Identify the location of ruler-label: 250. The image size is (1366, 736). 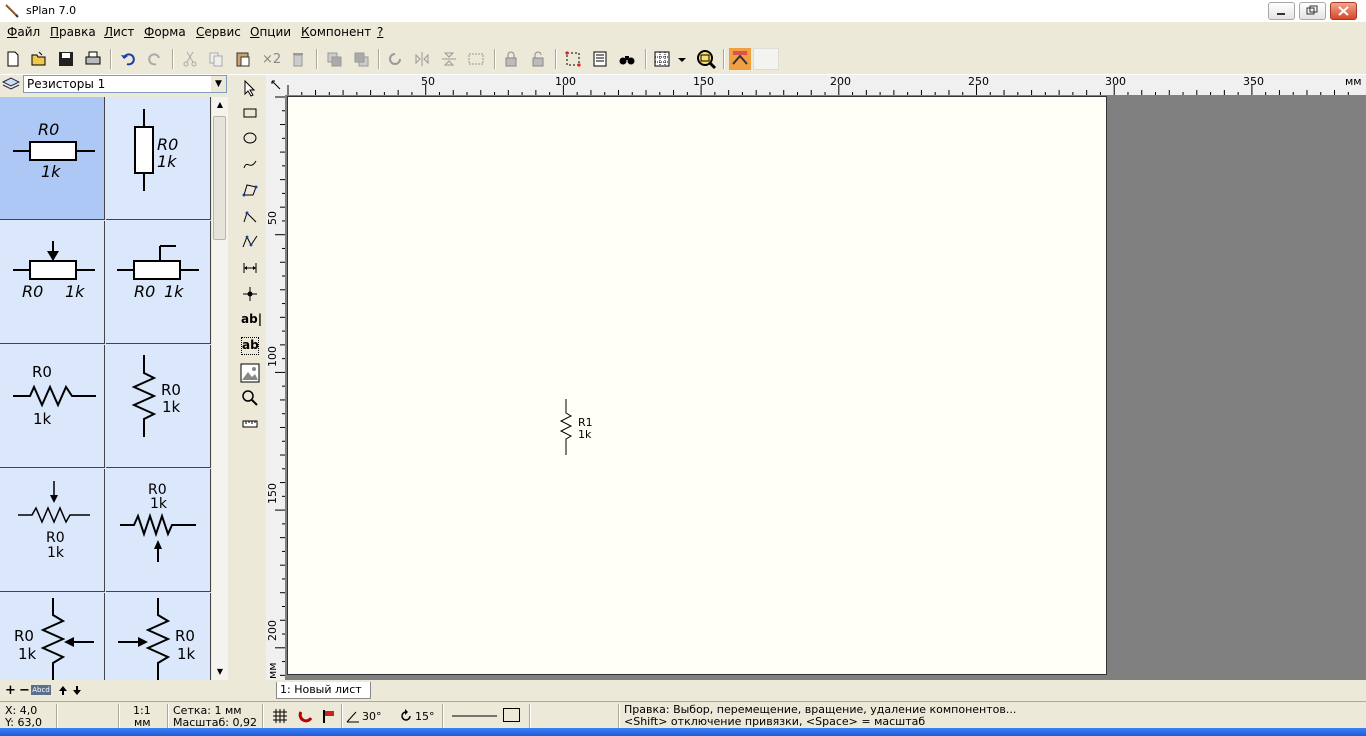
(978, 81).